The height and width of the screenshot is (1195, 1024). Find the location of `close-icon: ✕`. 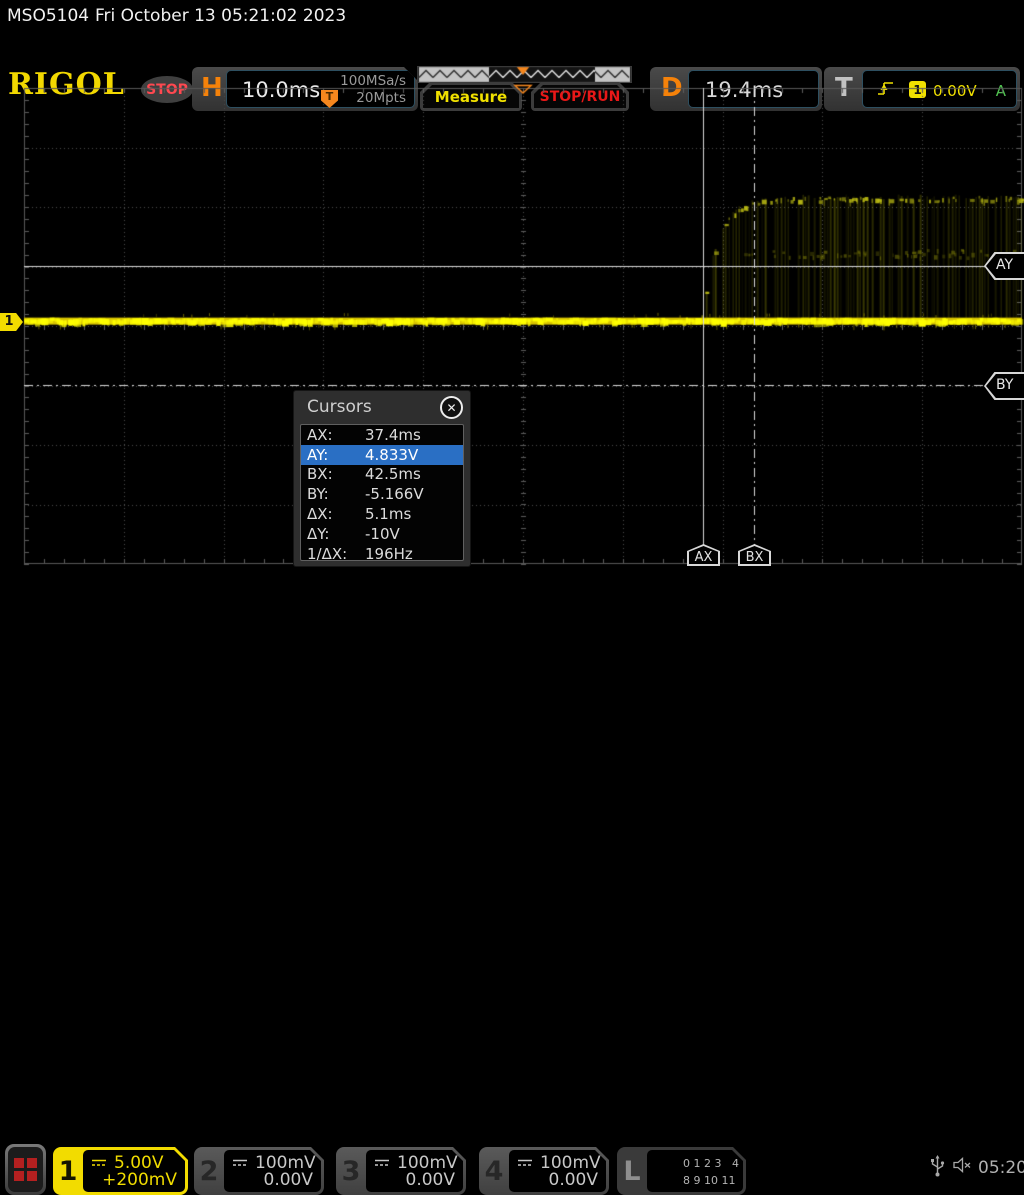

close-icon: ✕ is located at coordinates (451, 407).